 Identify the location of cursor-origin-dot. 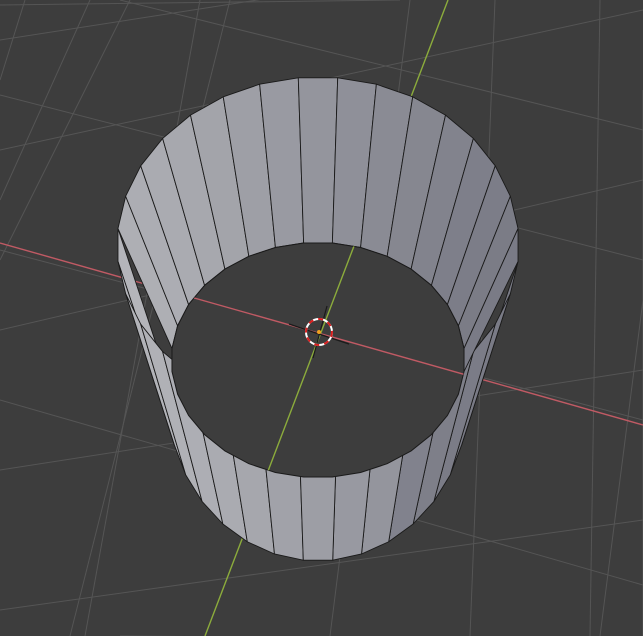
(319, 332).